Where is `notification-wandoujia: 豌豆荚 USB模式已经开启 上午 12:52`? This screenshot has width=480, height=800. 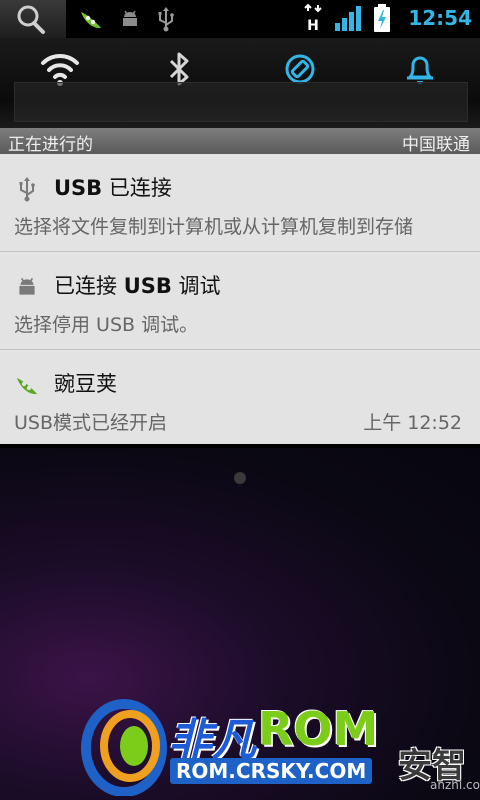 notification-wandoujia: 豌豆荚 USB模式已经开启 上午 12:52 is located at coordinates (240, 397).